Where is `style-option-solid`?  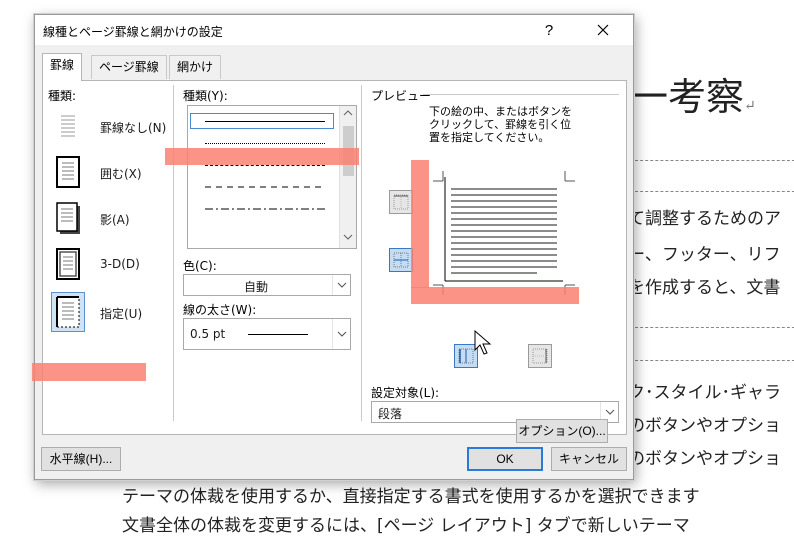 style-option-solid is located at coordinates (262, 121).